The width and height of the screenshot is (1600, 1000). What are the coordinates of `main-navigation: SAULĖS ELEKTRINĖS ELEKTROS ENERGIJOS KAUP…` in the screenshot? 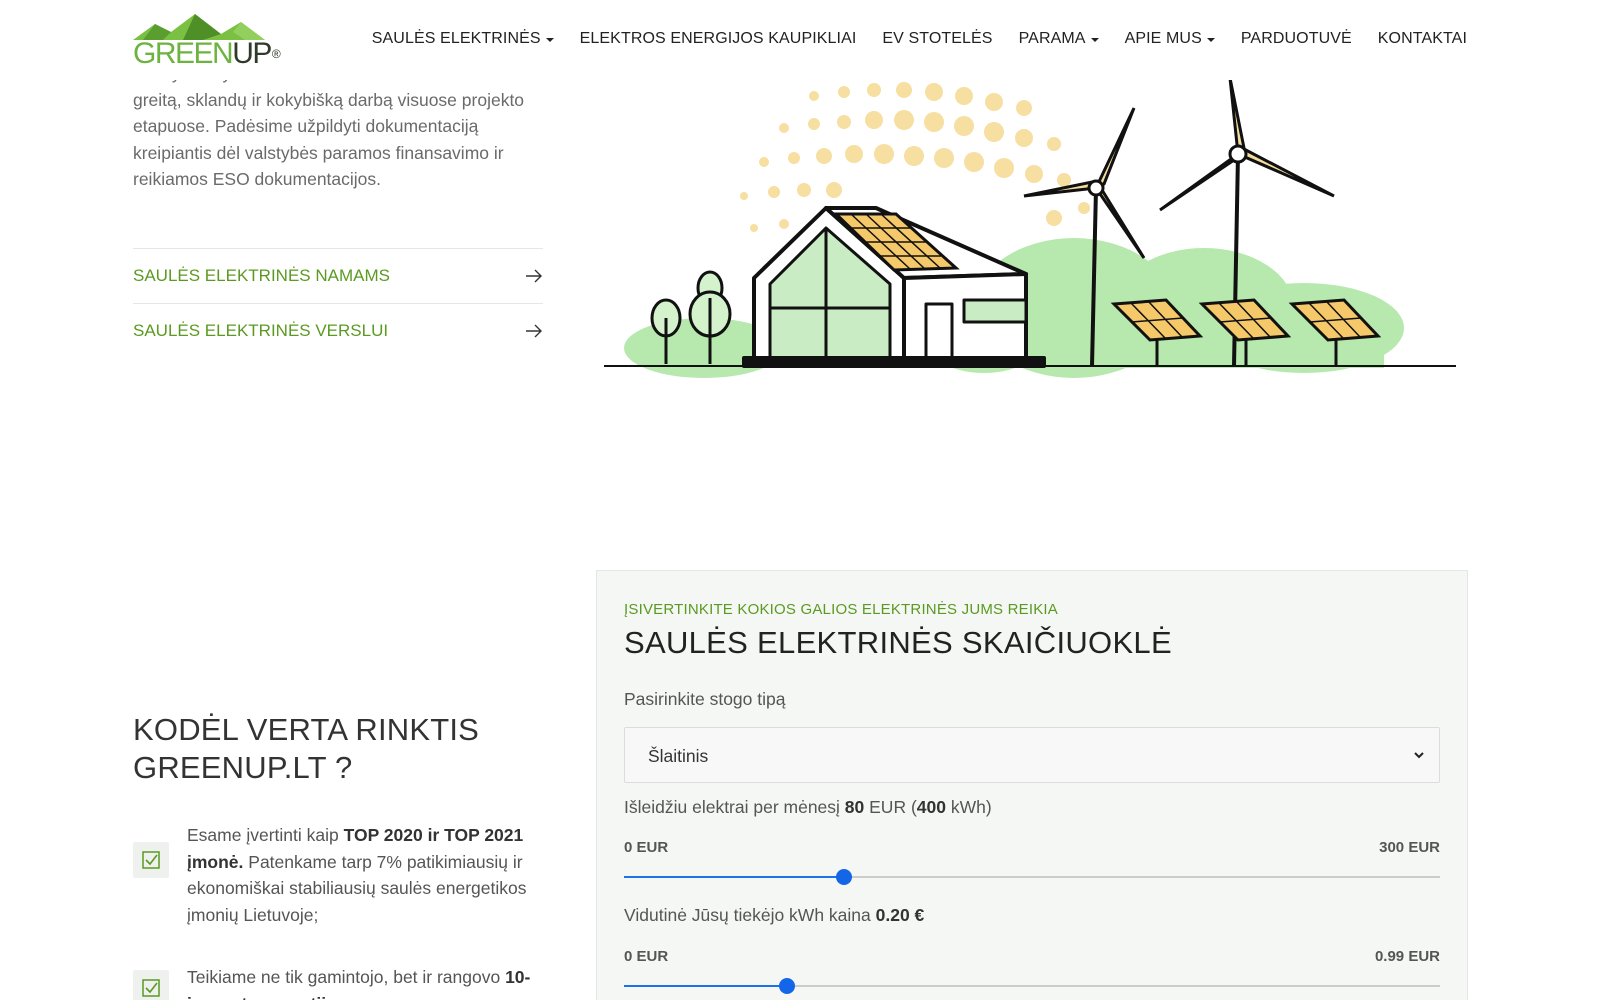 It's located at (919, 39).